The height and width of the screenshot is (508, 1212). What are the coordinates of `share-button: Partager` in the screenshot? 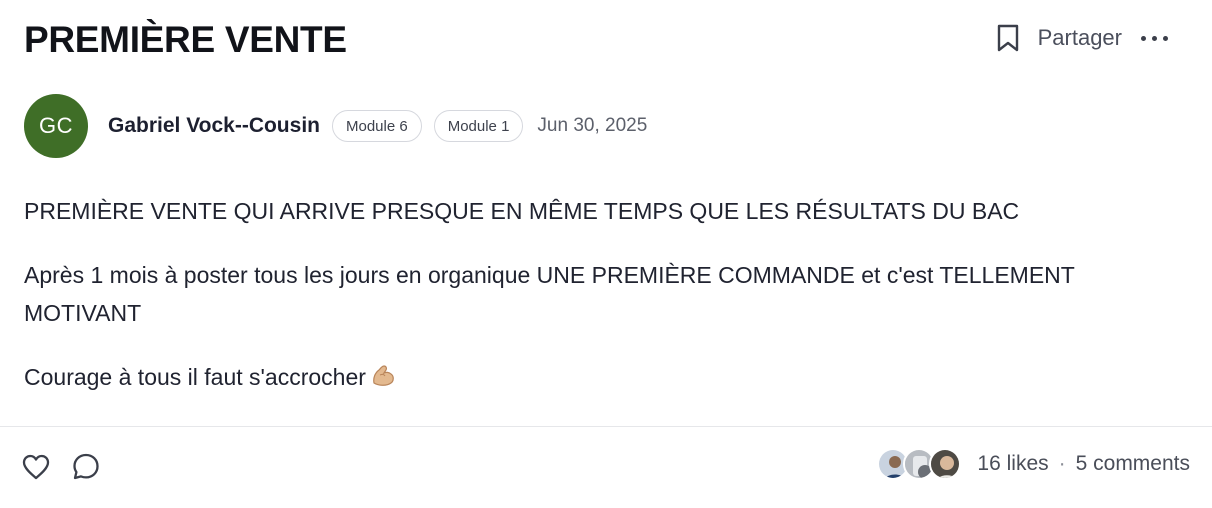 It's located at (1080, 38).